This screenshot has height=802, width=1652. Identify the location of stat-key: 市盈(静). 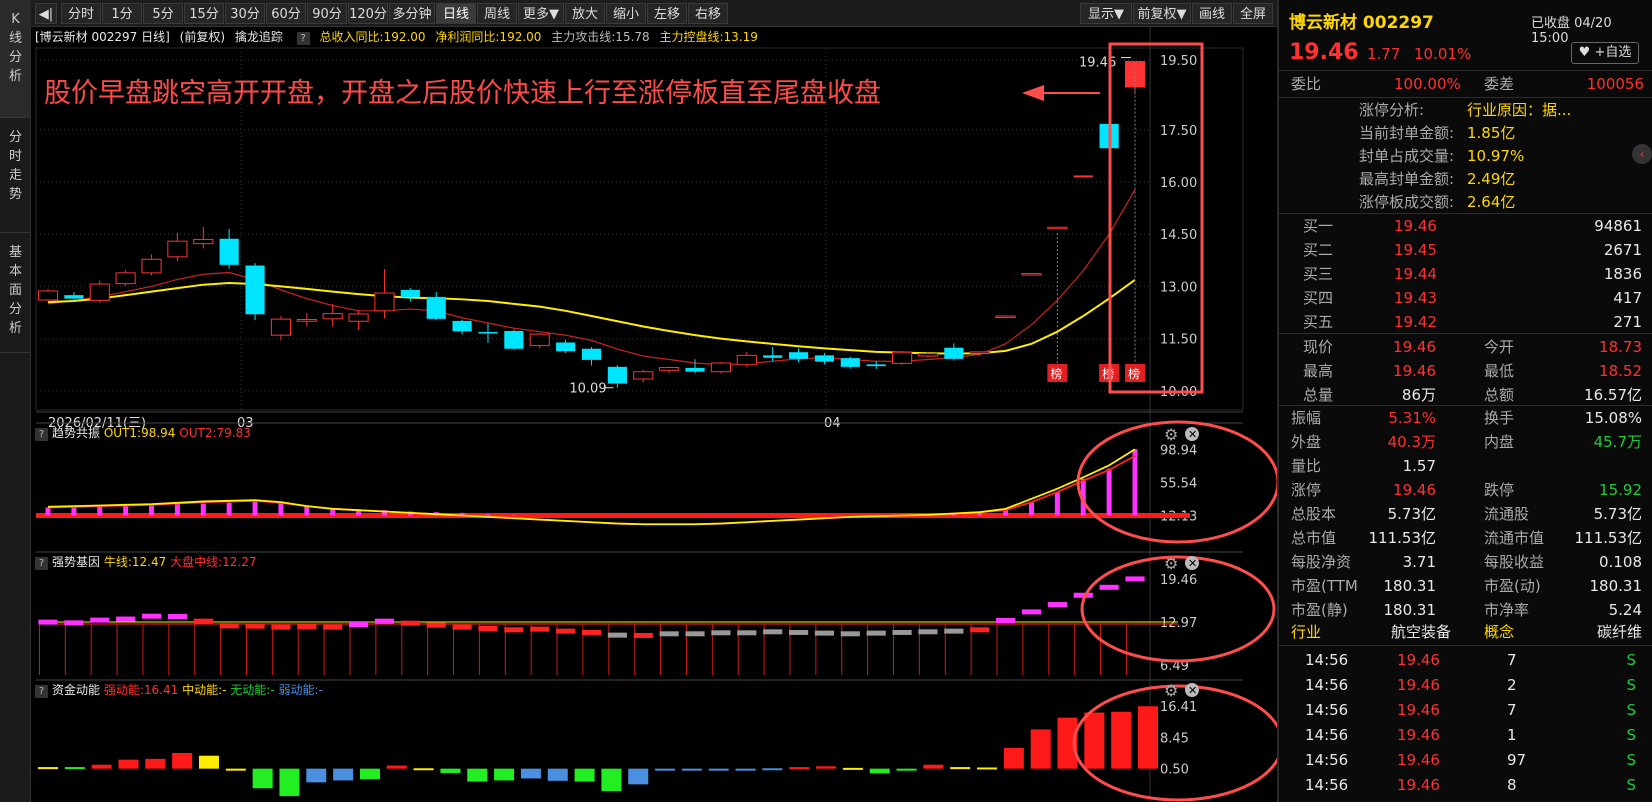
(1319, 610).